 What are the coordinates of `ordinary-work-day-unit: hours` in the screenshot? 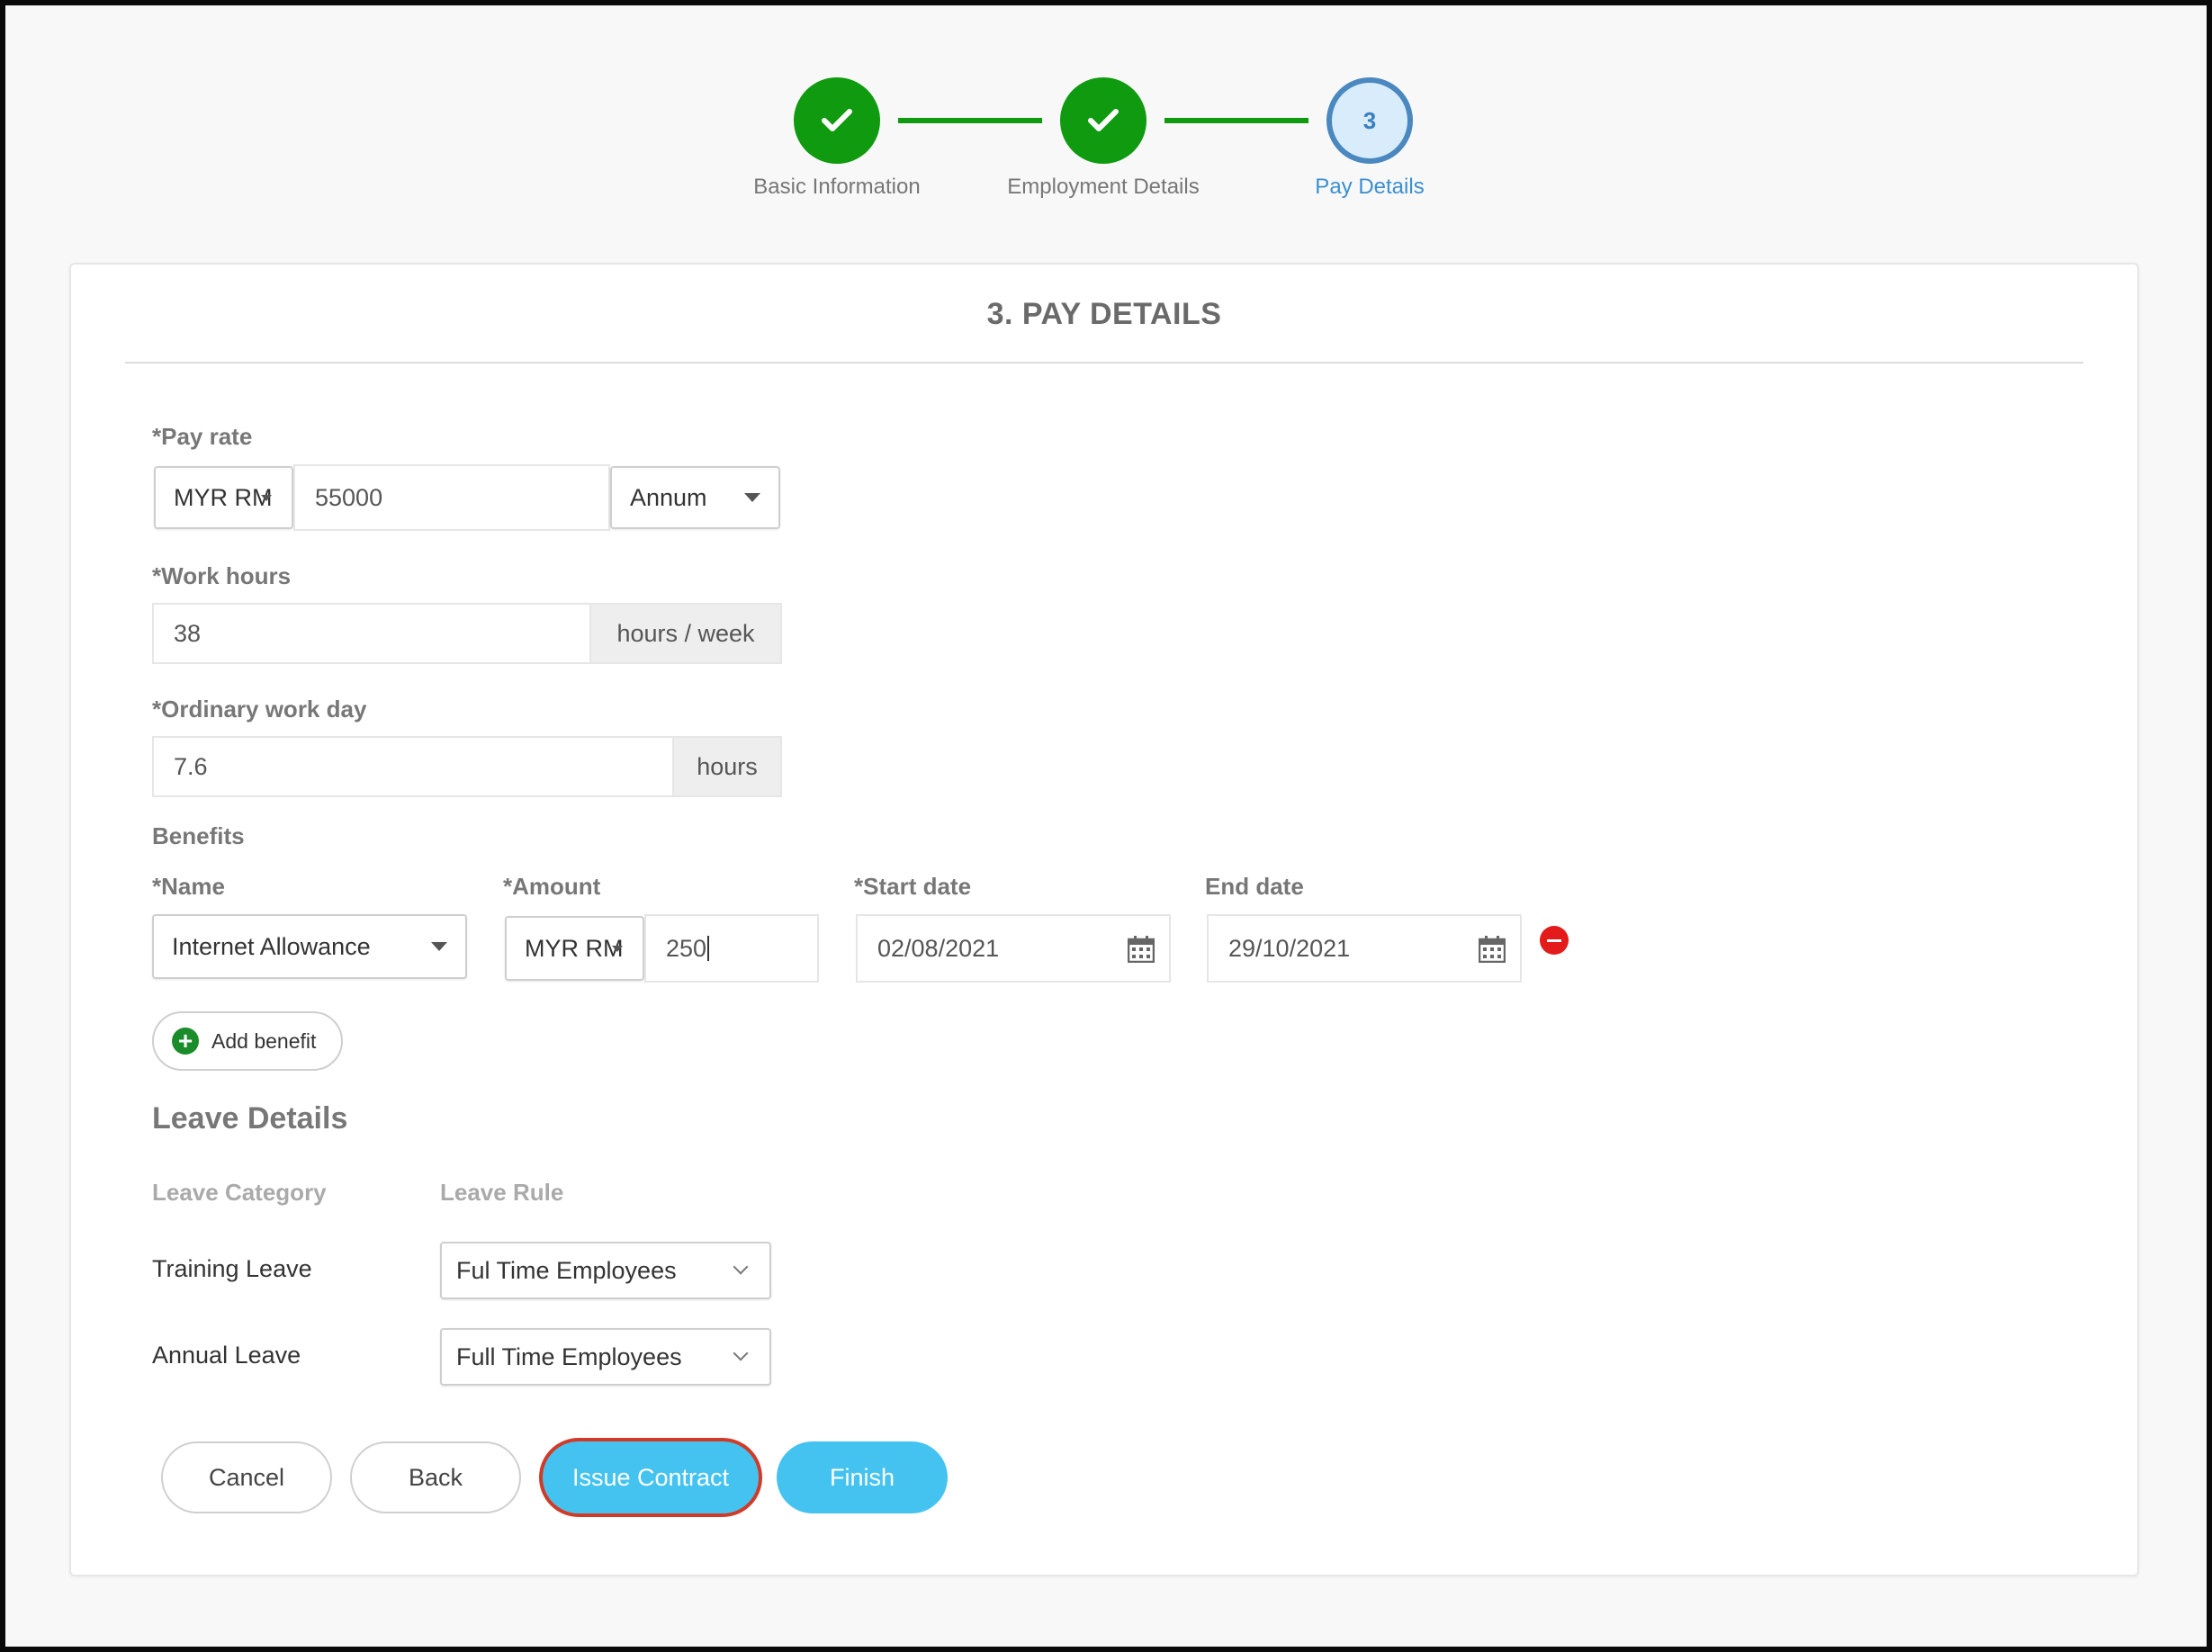 It's located at (727, 766).